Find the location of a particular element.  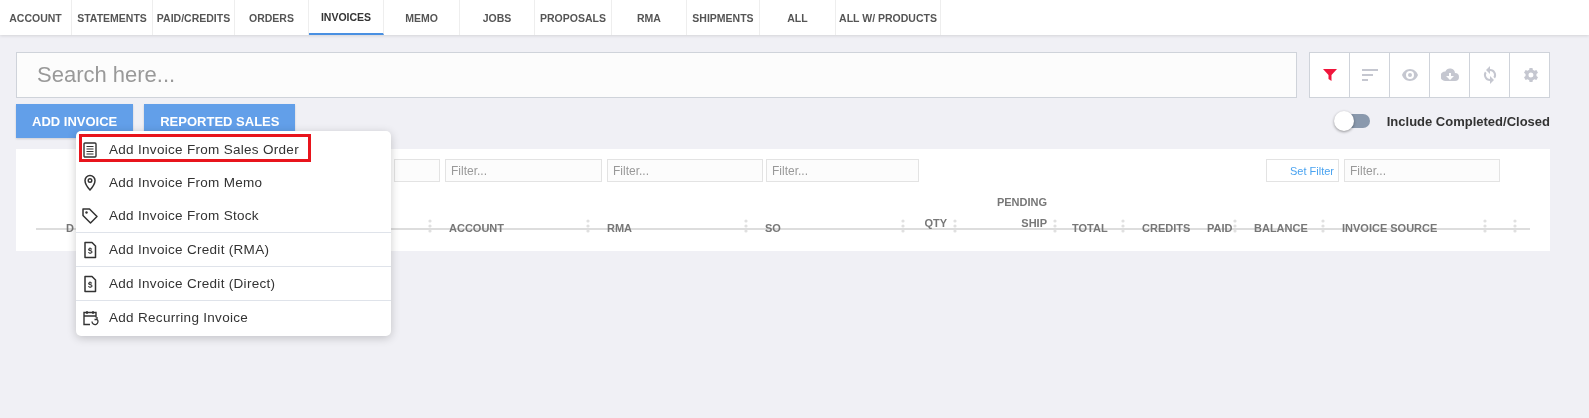

toggle-switch is located at coordinates (1352, 121).